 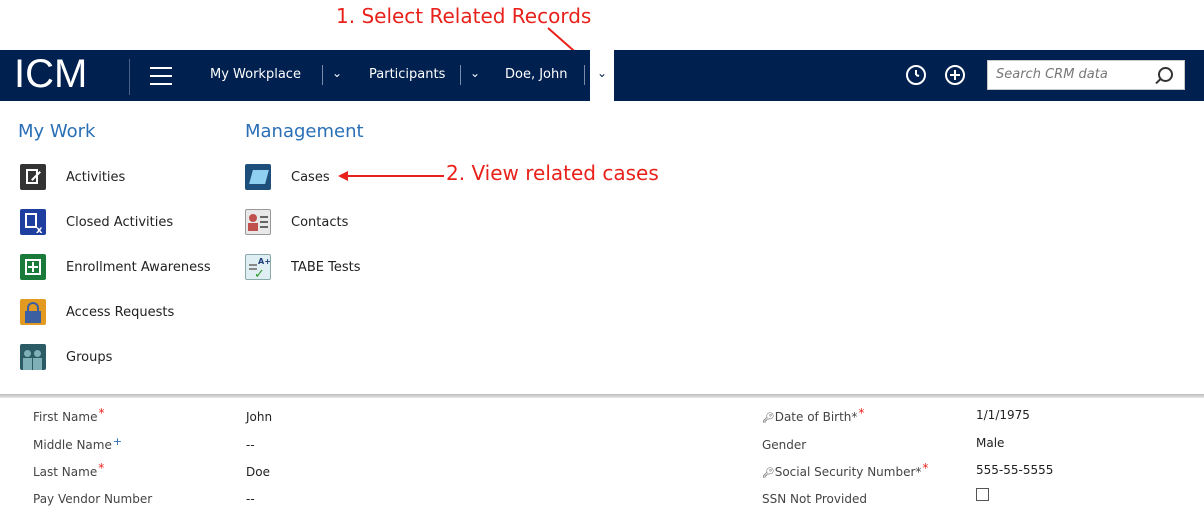 What do you see at coordinates (258, 472) in the screenshot?
I see `last-name-value: Doe` at bounding box center [258, 472].